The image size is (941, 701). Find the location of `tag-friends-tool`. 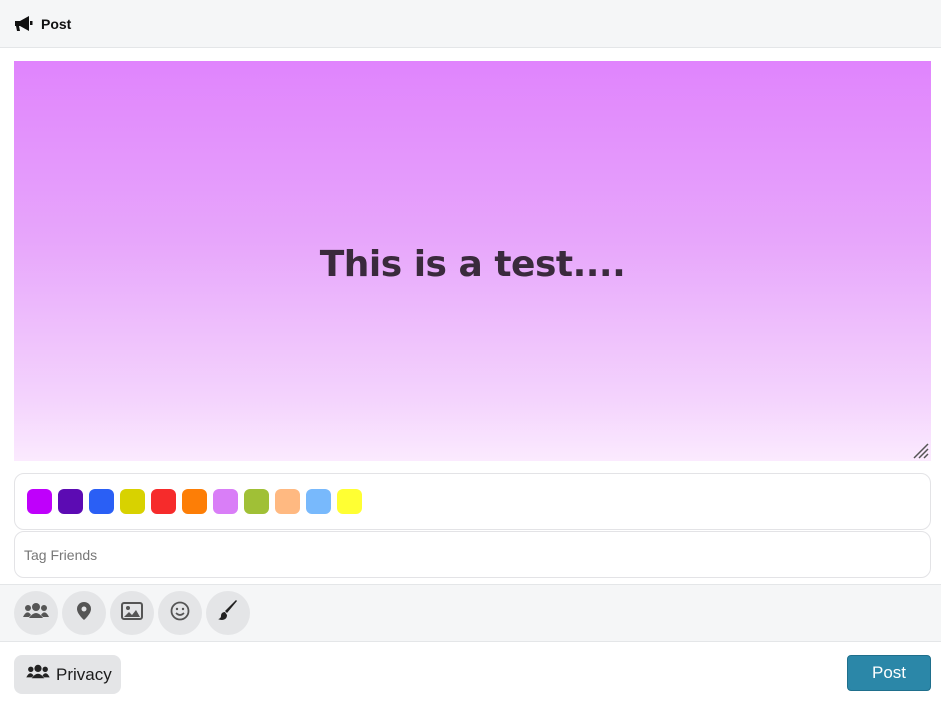

tag-friends-tool is located at coordinates (36, 613).